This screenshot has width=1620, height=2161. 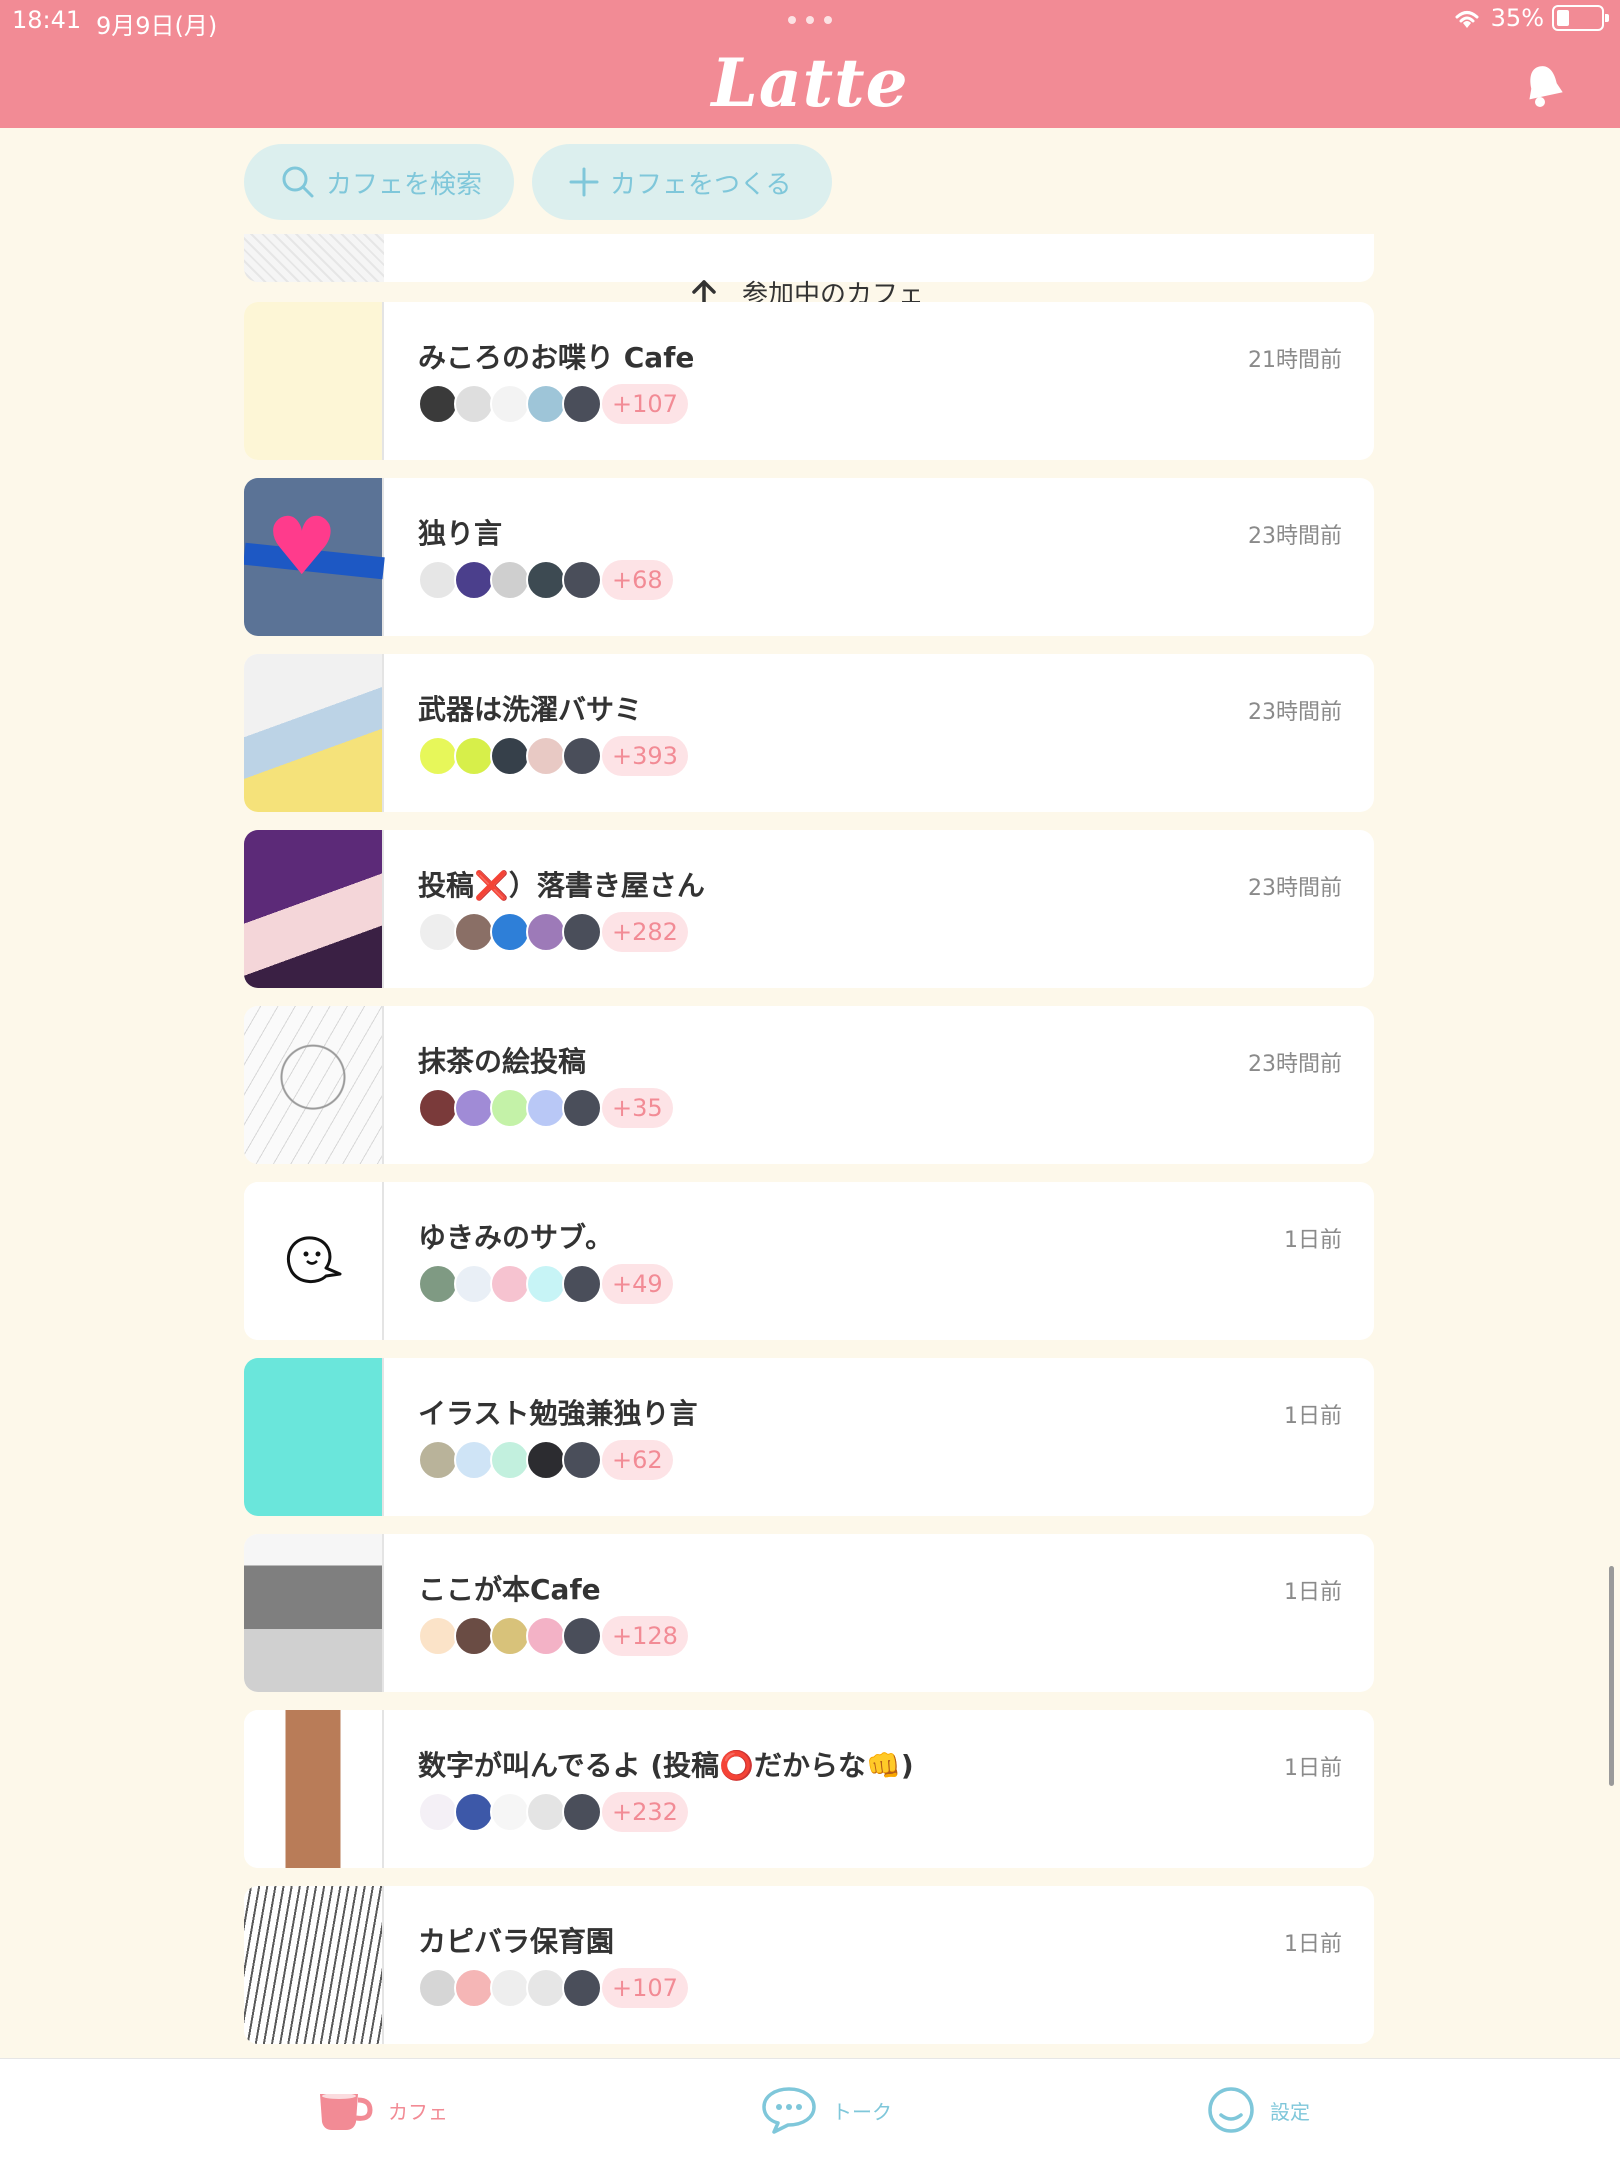 What do you see at coordinates (645, 1812) in the screenshot?
I see `member-count-badge: +232` at bounding box center [645, 1812].